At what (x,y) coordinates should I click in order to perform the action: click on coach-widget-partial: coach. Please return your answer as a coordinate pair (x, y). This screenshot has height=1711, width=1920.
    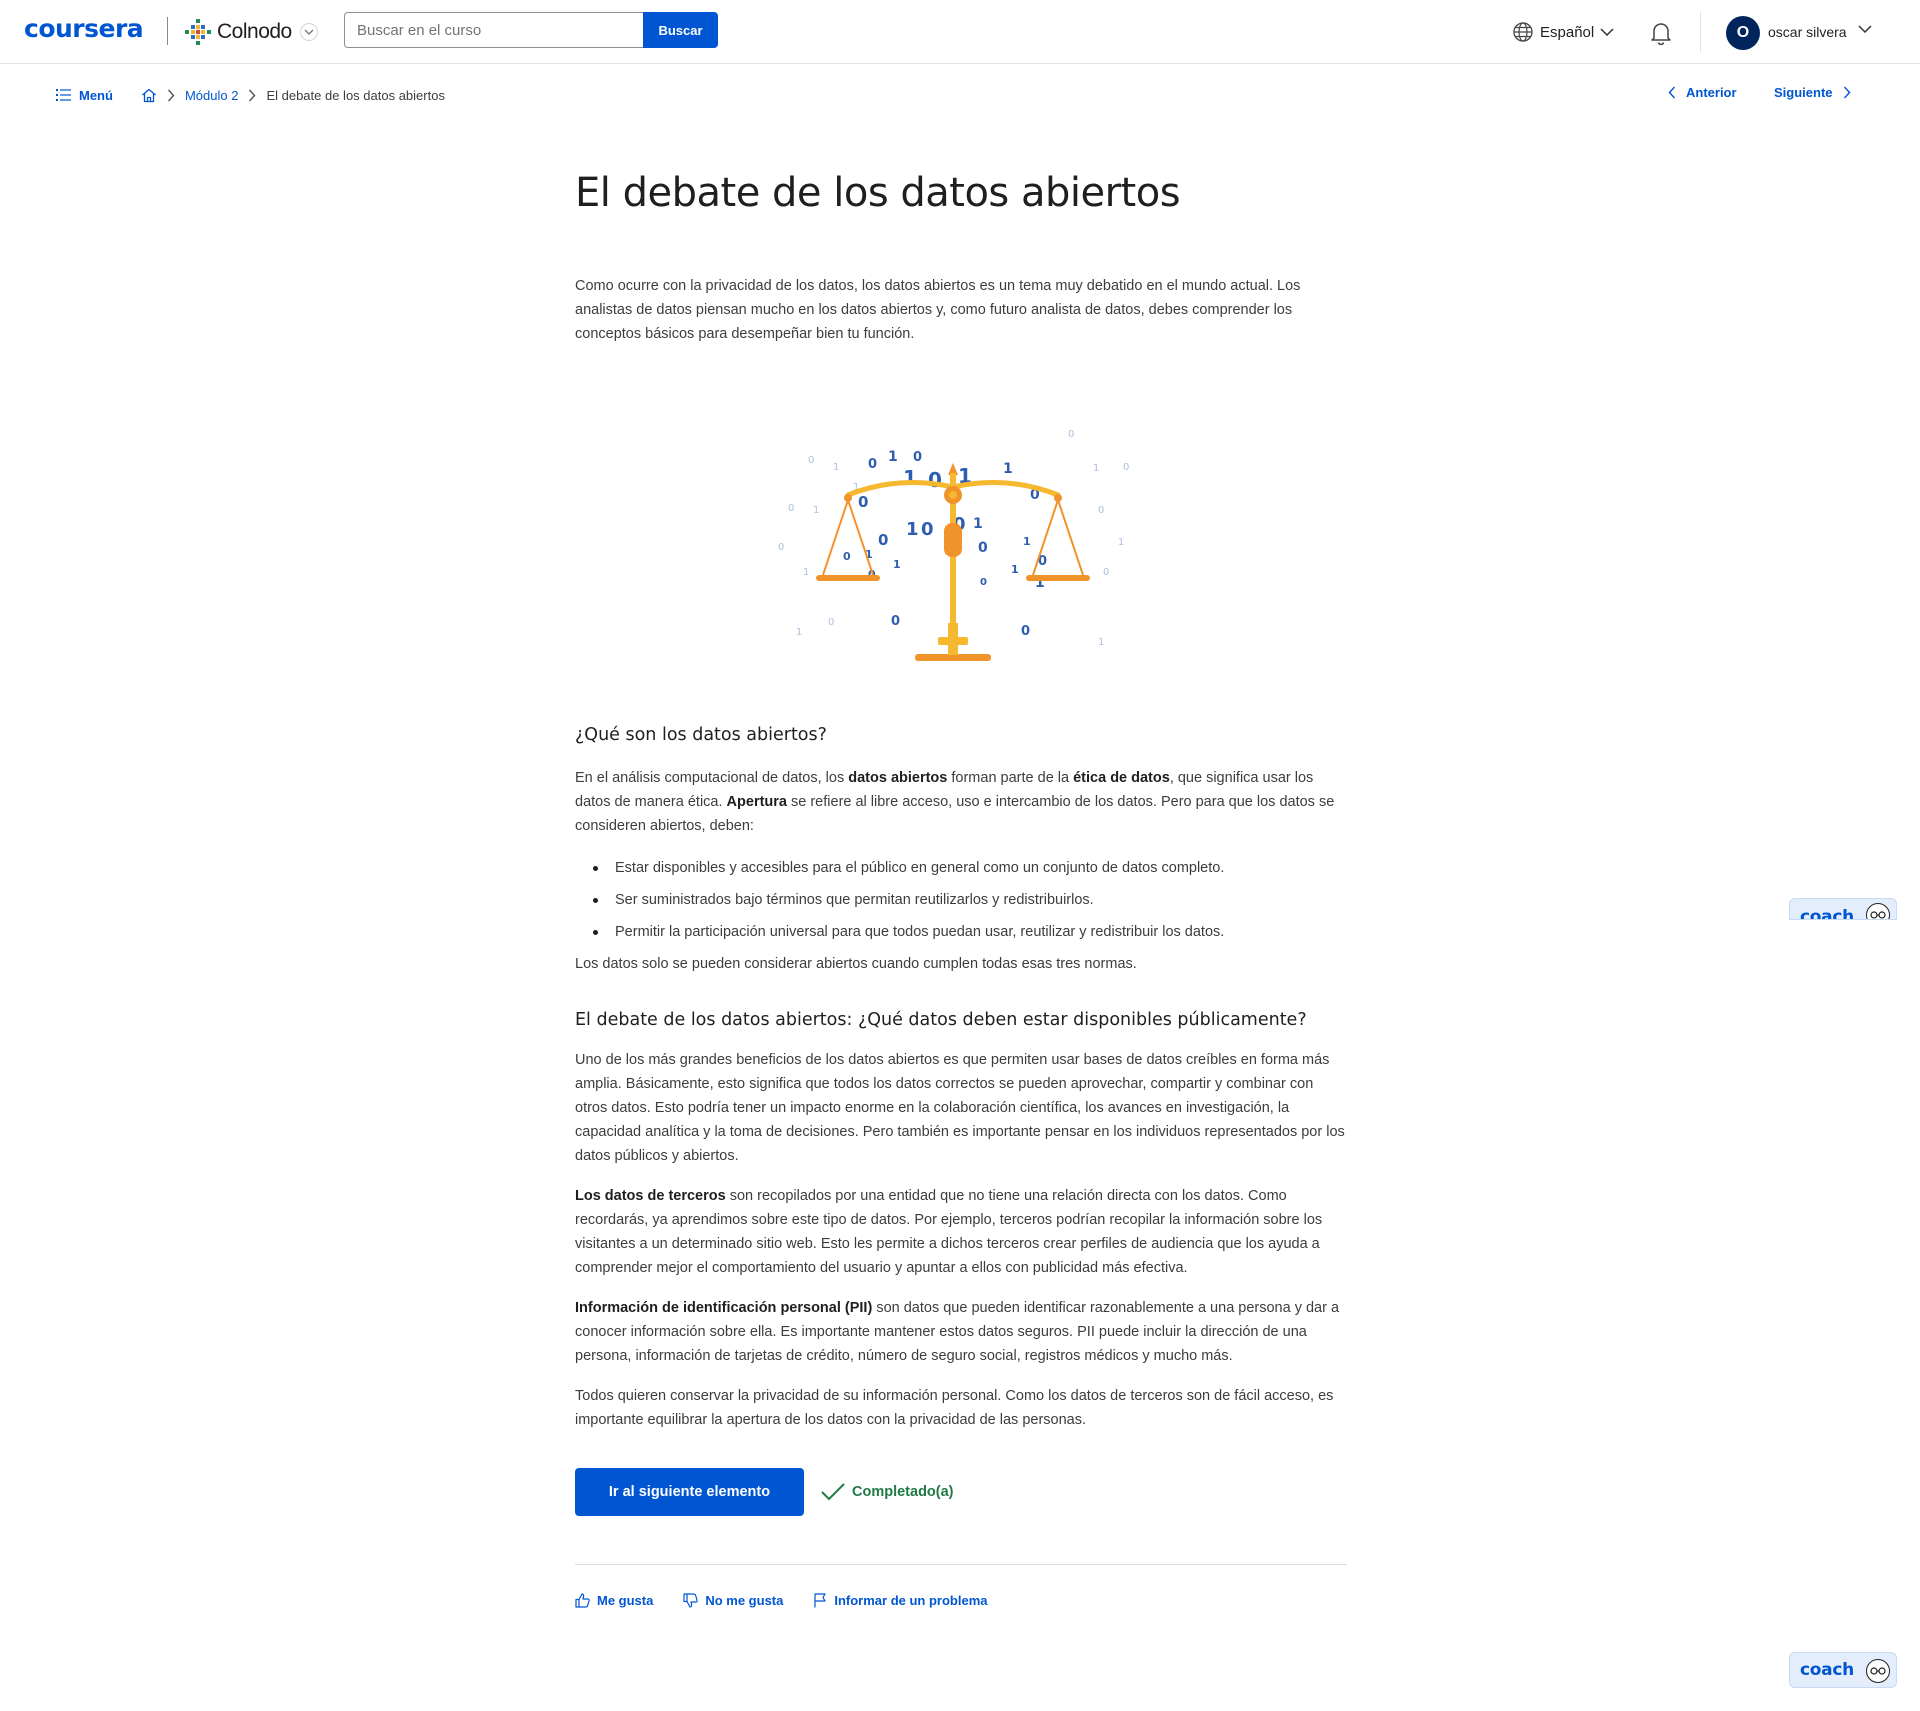
    Looking at the image, I should click on (1843, 909).